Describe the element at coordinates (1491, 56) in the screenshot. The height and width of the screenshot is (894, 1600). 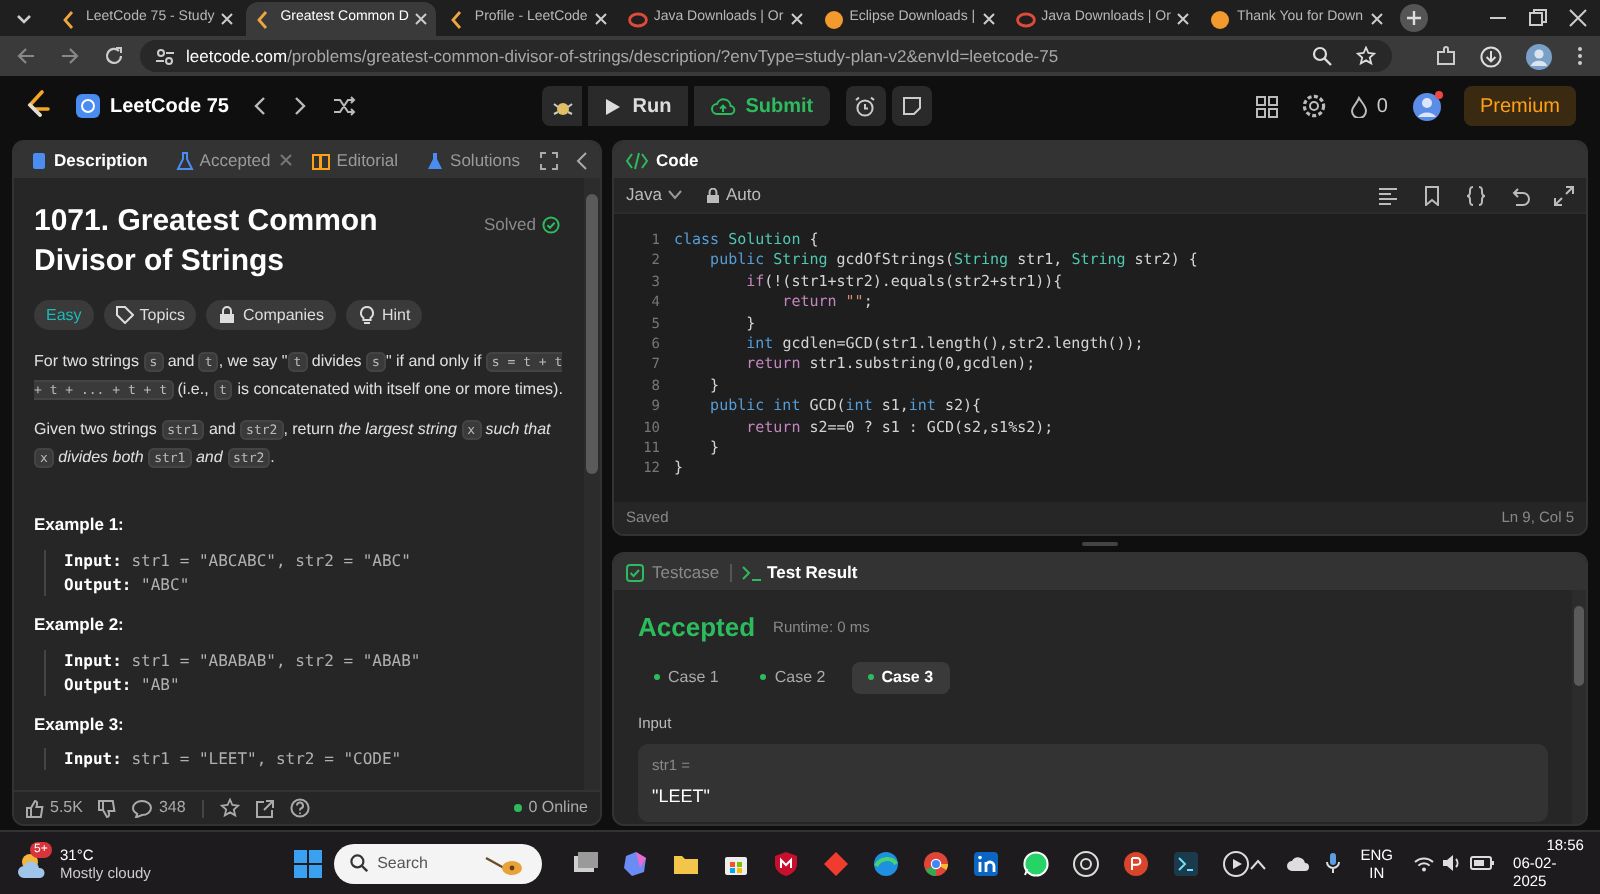
I see `download-icon` at that location.